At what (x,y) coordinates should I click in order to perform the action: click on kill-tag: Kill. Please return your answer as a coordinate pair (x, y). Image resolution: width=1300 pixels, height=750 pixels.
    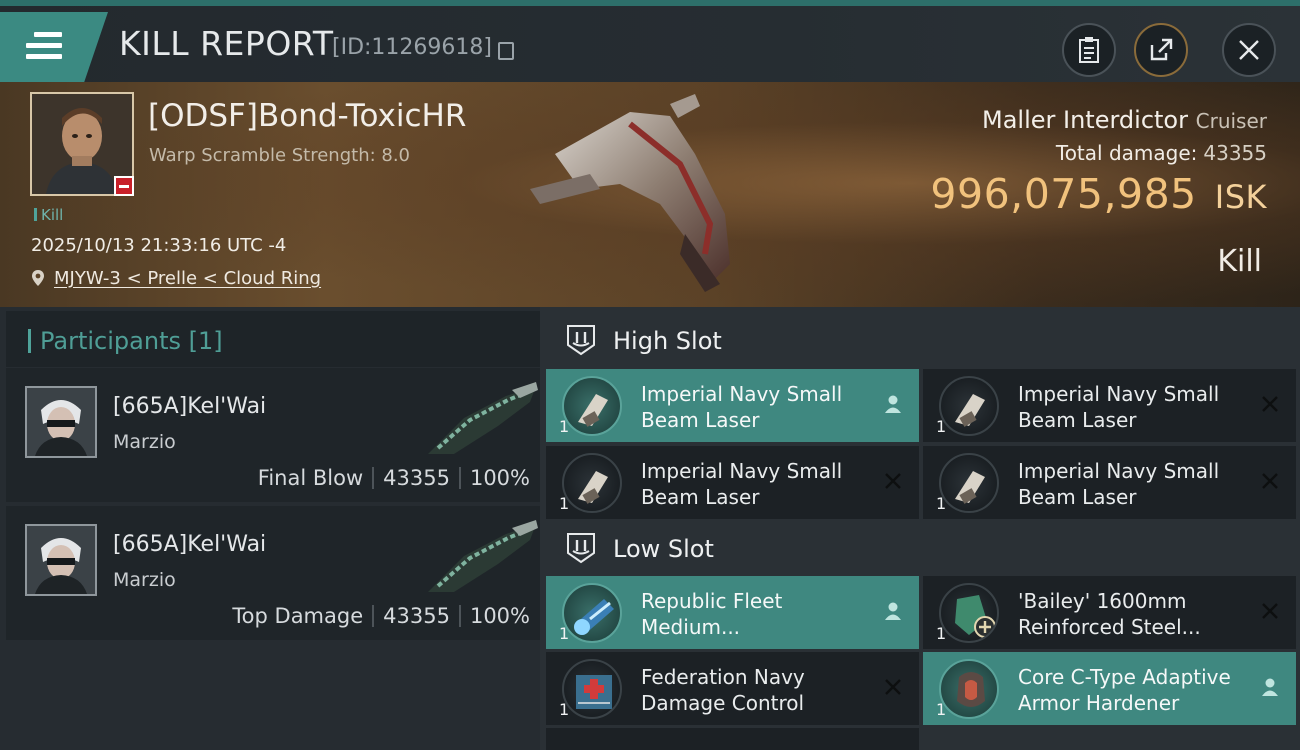
    Looking at the image, I should click on (48, 215).